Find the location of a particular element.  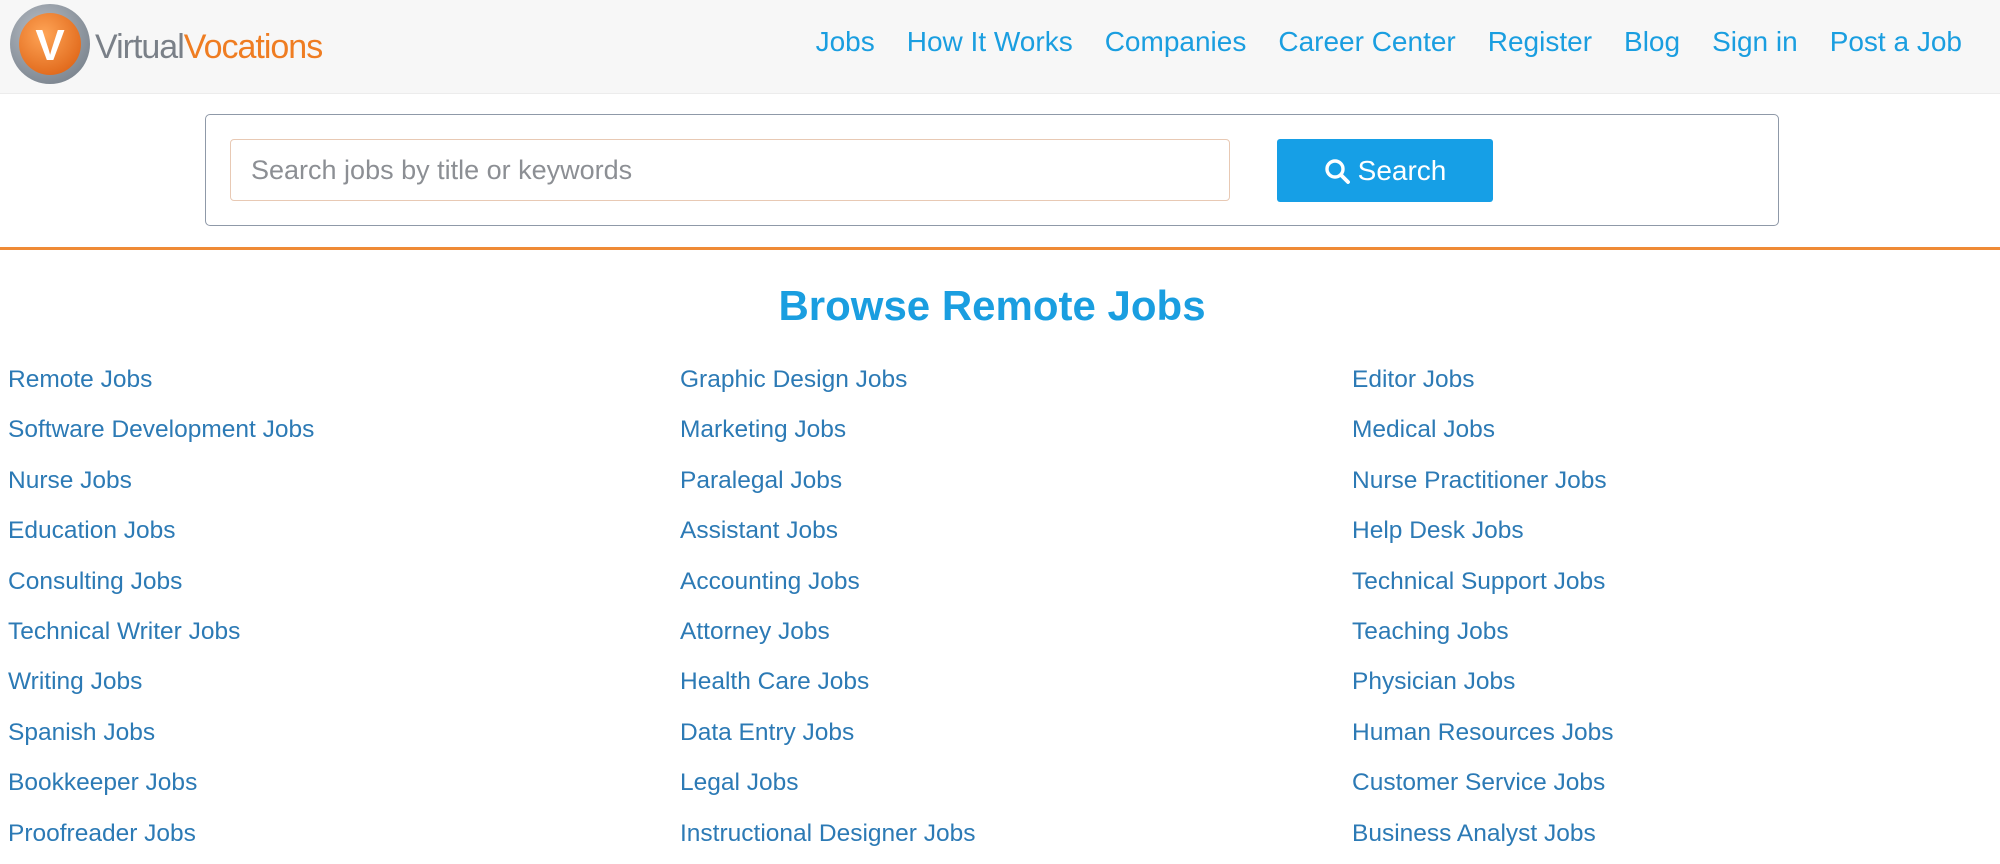

nav-jobs: Jobs is located at coordinates (845, 42).